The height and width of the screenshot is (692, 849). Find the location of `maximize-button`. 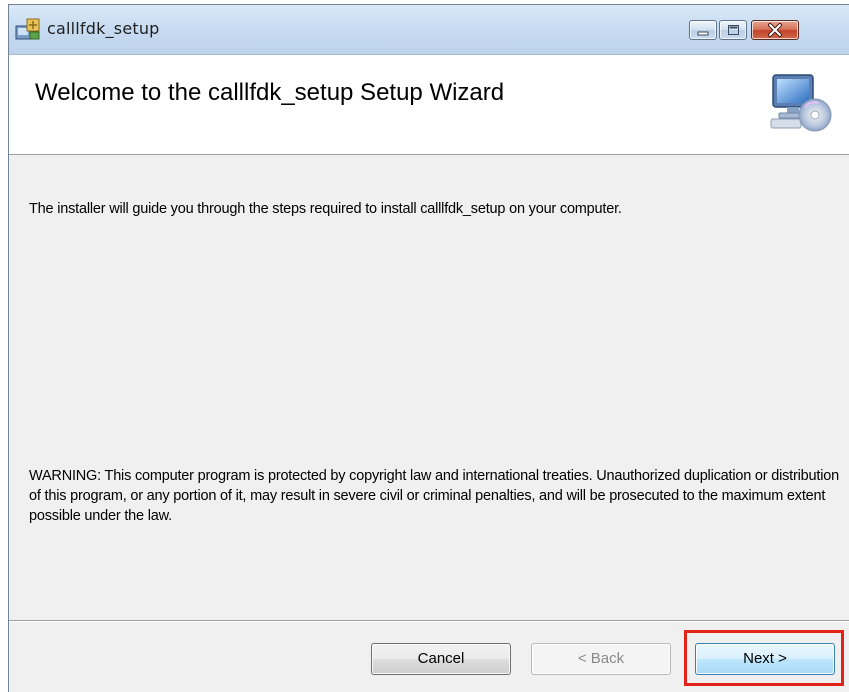

maximize-button is located at coordinates (733, 30).